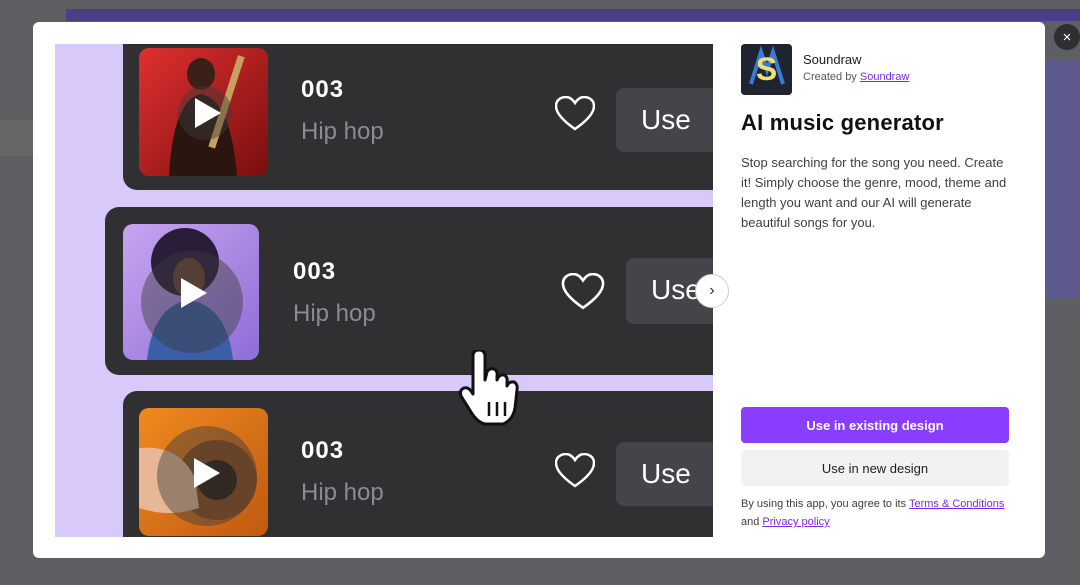  I want to click on background-header-bar, so click(573, 15).